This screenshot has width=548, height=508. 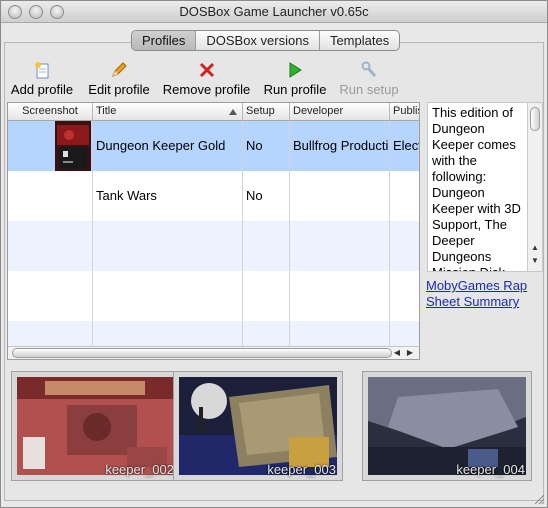 What do you see at coordinates (535, 247) in the screenshot?
I see `scroll-up-arrow-icon: ▲` at bounding box center [535, 247].